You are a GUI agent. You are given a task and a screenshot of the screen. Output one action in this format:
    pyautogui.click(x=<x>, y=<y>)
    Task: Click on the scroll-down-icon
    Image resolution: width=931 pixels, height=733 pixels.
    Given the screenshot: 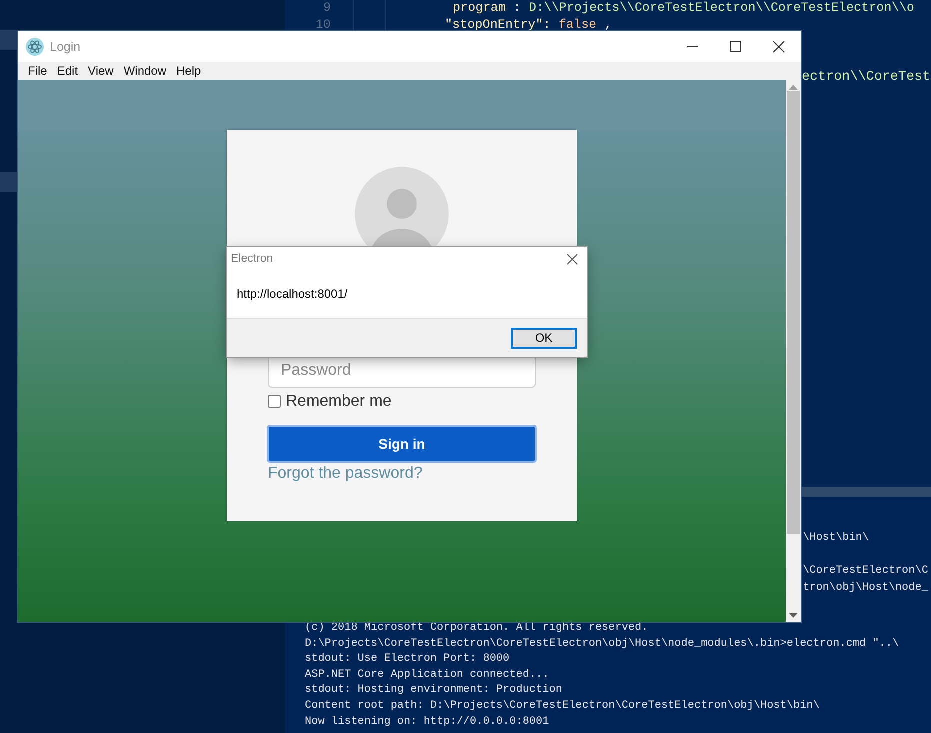 What is the action you would take?
    pyautogui.click(x=793, y=615)
    